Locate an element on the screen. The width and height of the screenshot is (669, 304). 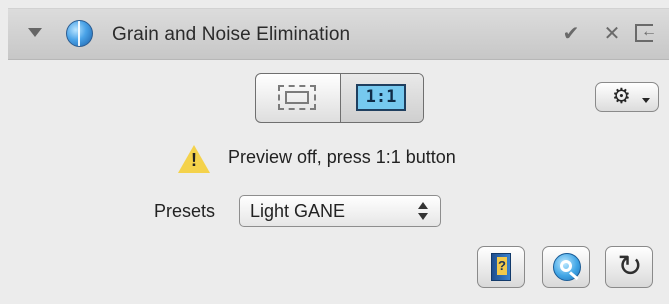
globe-icon is located at coordinates (79, 33).